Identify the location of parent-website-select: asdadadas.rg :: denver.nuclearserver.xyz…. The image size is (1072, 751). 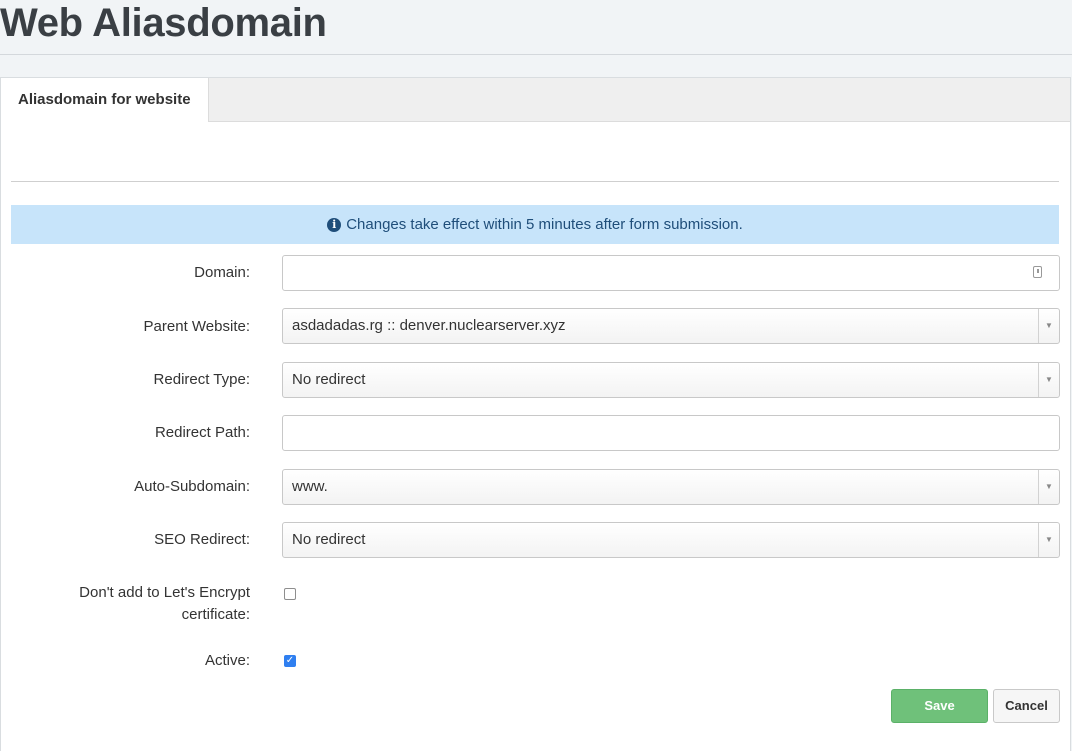
(671, 326).